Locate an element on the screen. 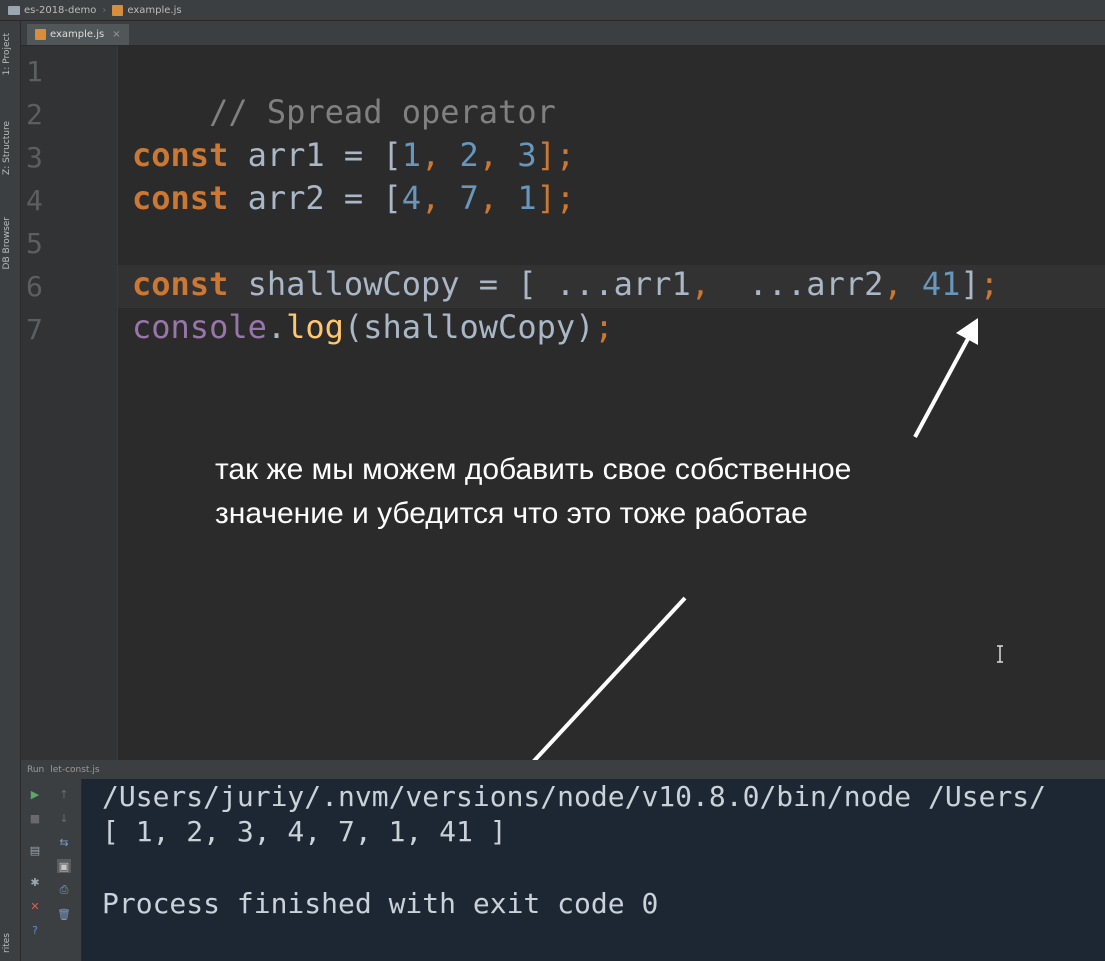  structure-tool-button: Z: Structure is located at coordinates (10, 148).